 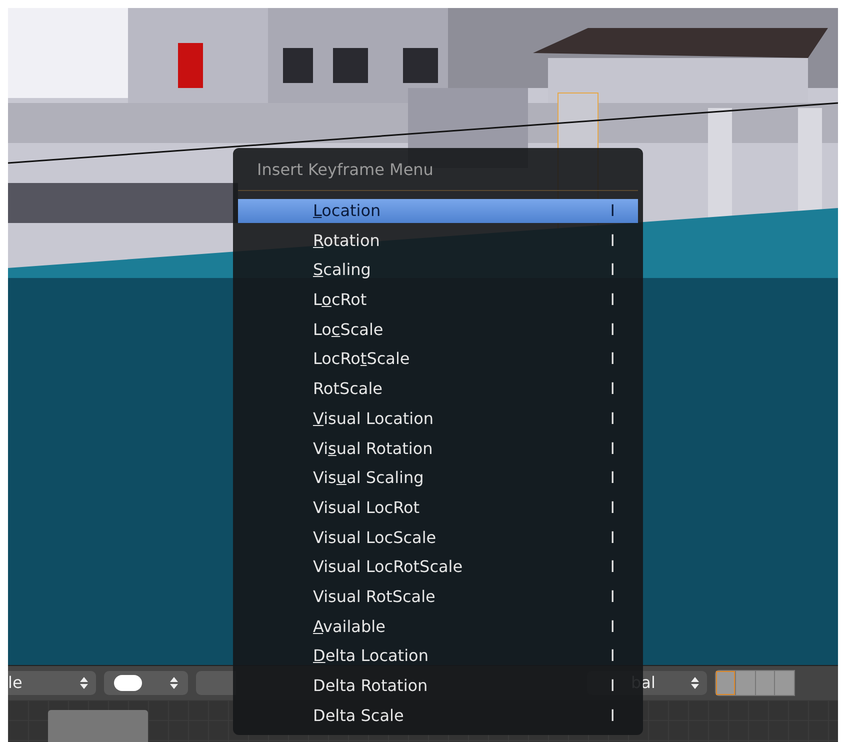 I want to click on menu-item-label: RotScale, so click(x=348, y=389).